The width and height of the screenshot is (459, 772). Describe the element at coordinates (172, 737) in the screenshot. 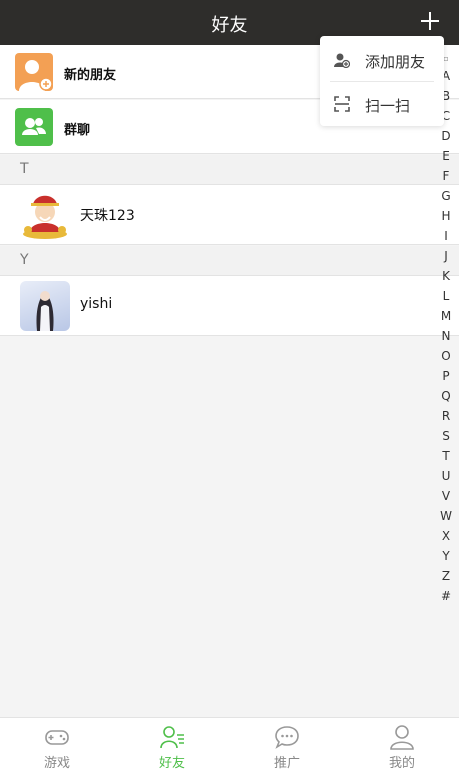

I see `friends-icon` at that location.